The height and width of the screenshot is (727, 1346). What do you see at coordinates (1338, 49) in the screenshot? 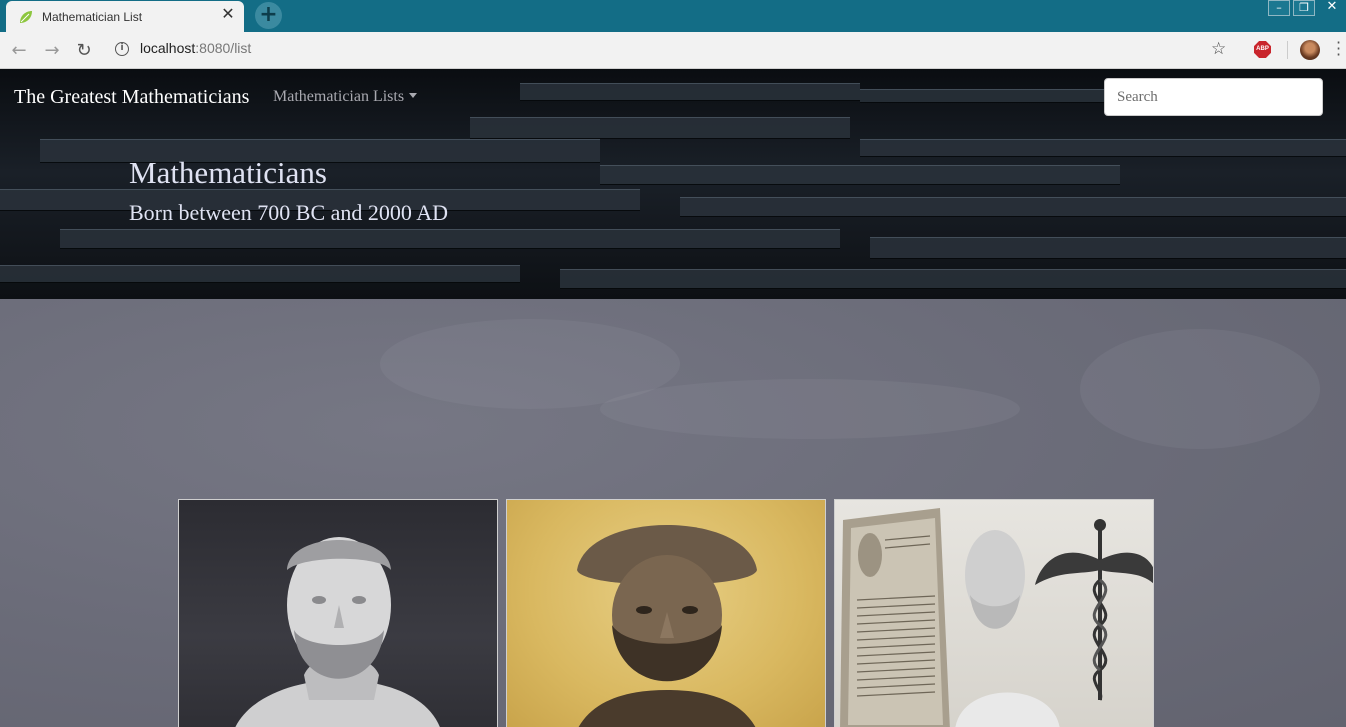
I see `browser-menu-icon: · · ·` at bounding box center [1338, 49].